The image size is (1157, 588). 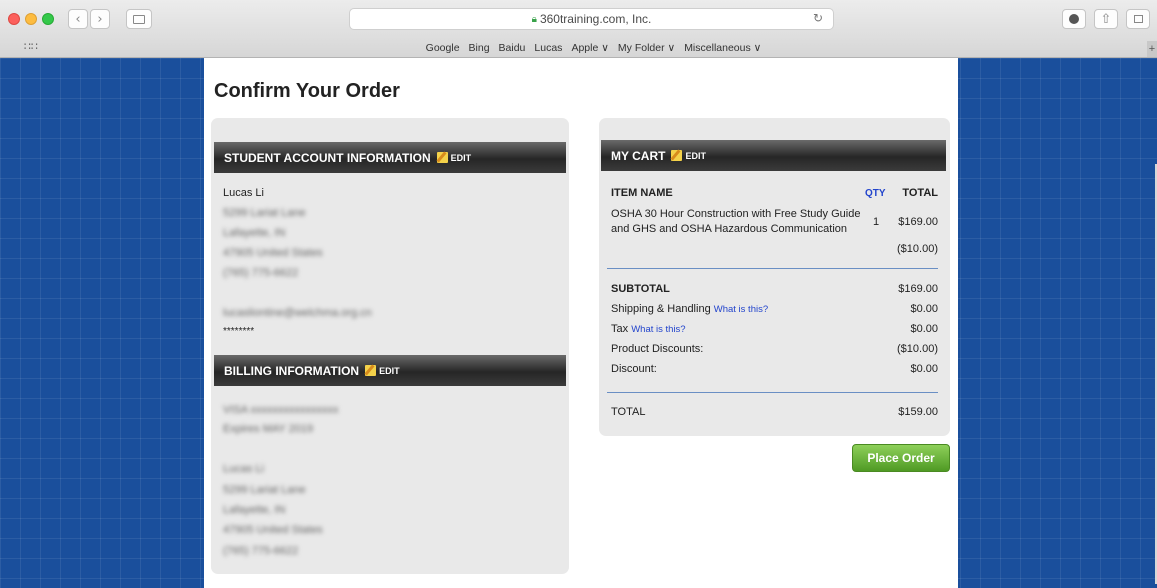 What do you see at coordinates (254, 233) in the screenshot?
I see `student-city: Lafayette, IN` at bounding box center [254, 233].